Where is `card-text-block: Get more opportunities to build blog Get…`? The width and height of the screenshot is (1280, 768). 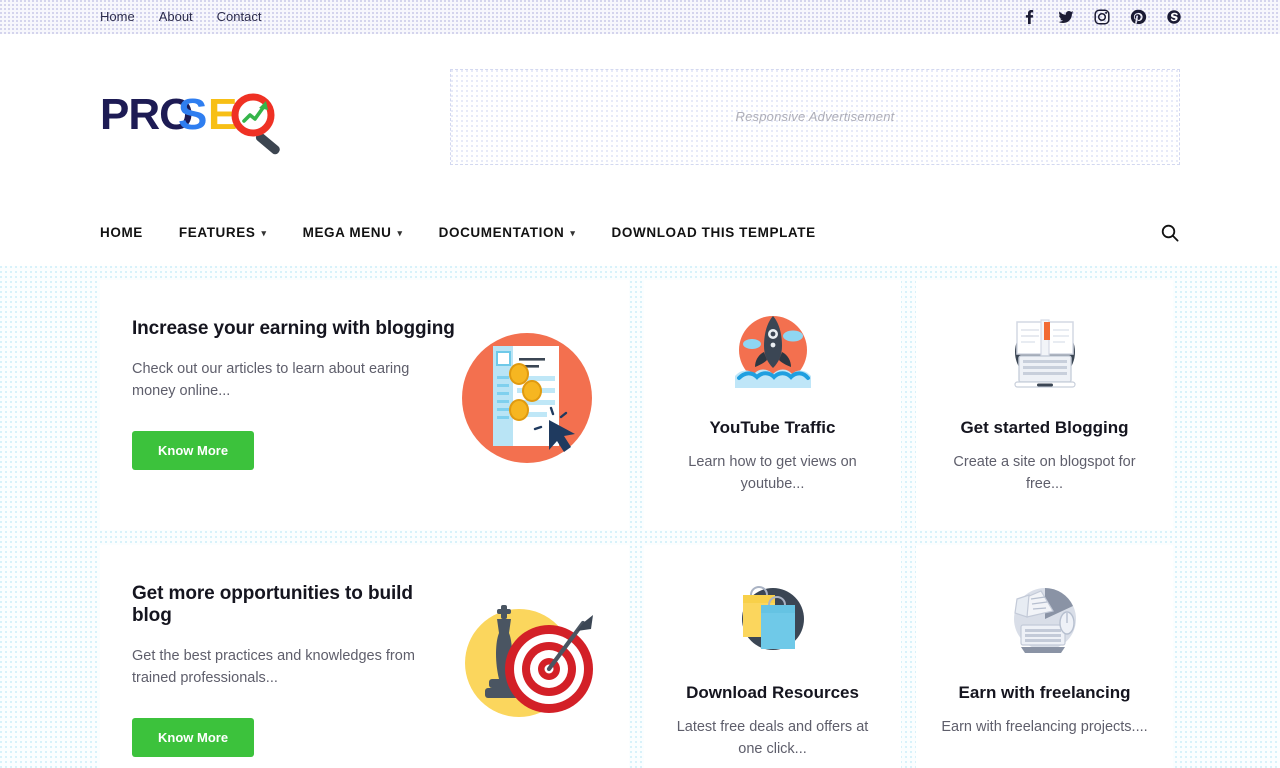
card-text-block: Get more opportunities to build blog Get… is located at coordinates (294, 668).